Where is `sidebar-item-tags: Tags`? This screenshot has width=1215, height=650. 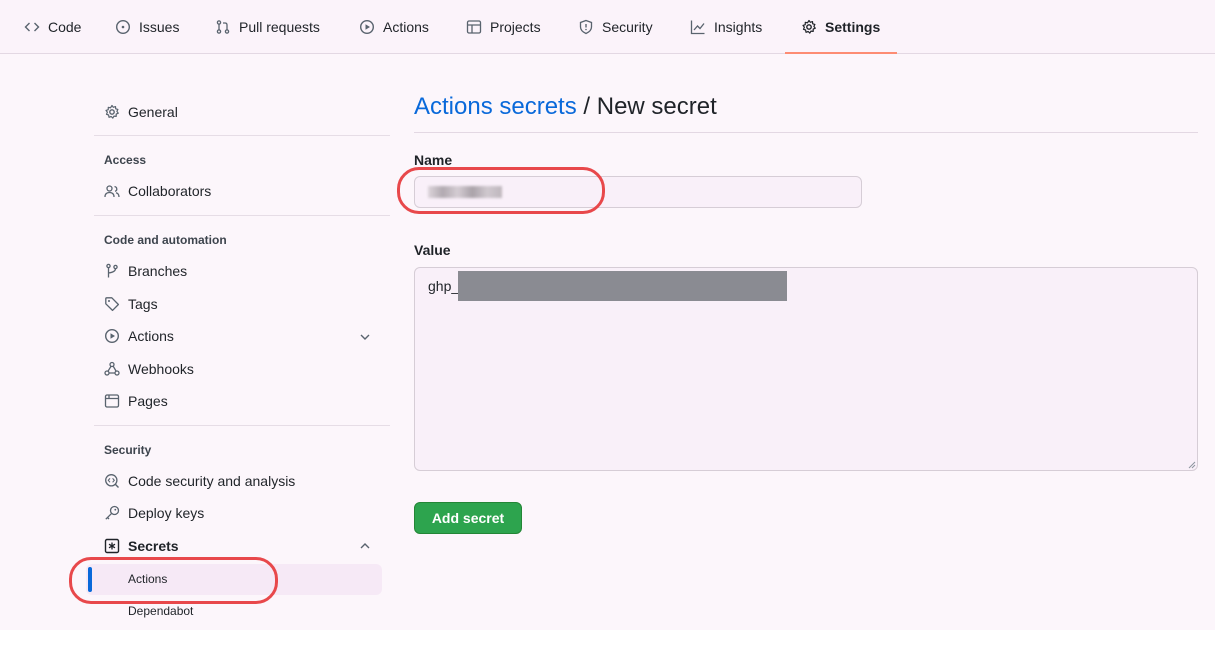 sidebar-item-tags: Tags is located at coordinates (131, 304).